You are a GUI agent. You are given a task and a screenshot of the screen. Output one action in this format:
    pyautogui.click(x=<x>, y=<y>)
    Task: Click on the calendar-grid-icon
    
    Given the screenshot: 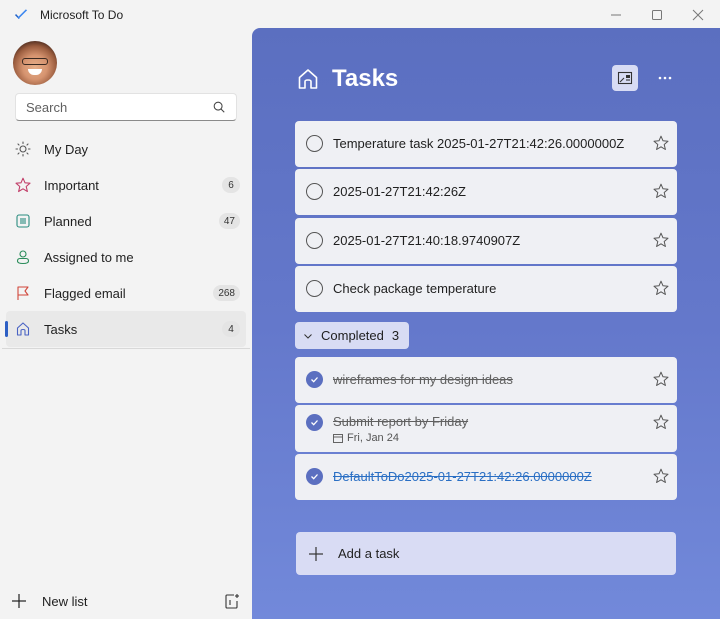 What is the action you would take?
    pyautogui.click(x=23, y=221)
    